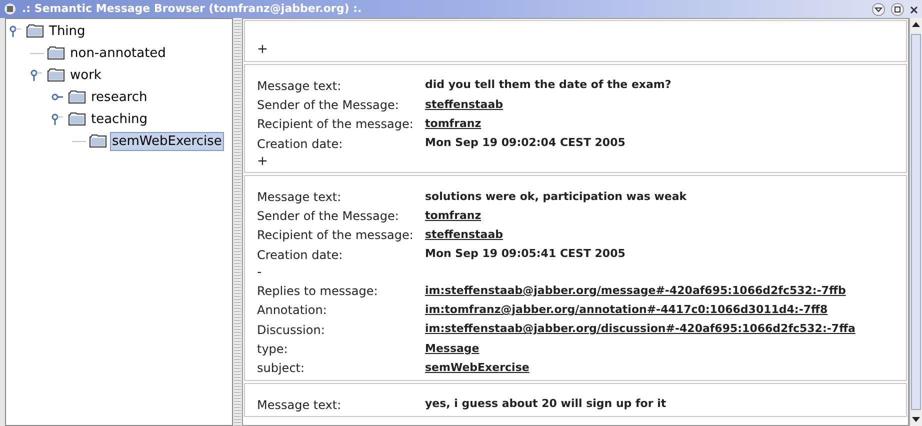  I want to click on field-link: im:steffenstaab@jabber.org/message#-420af695:1066d2fc532:-7ffb, so click(635, 291).